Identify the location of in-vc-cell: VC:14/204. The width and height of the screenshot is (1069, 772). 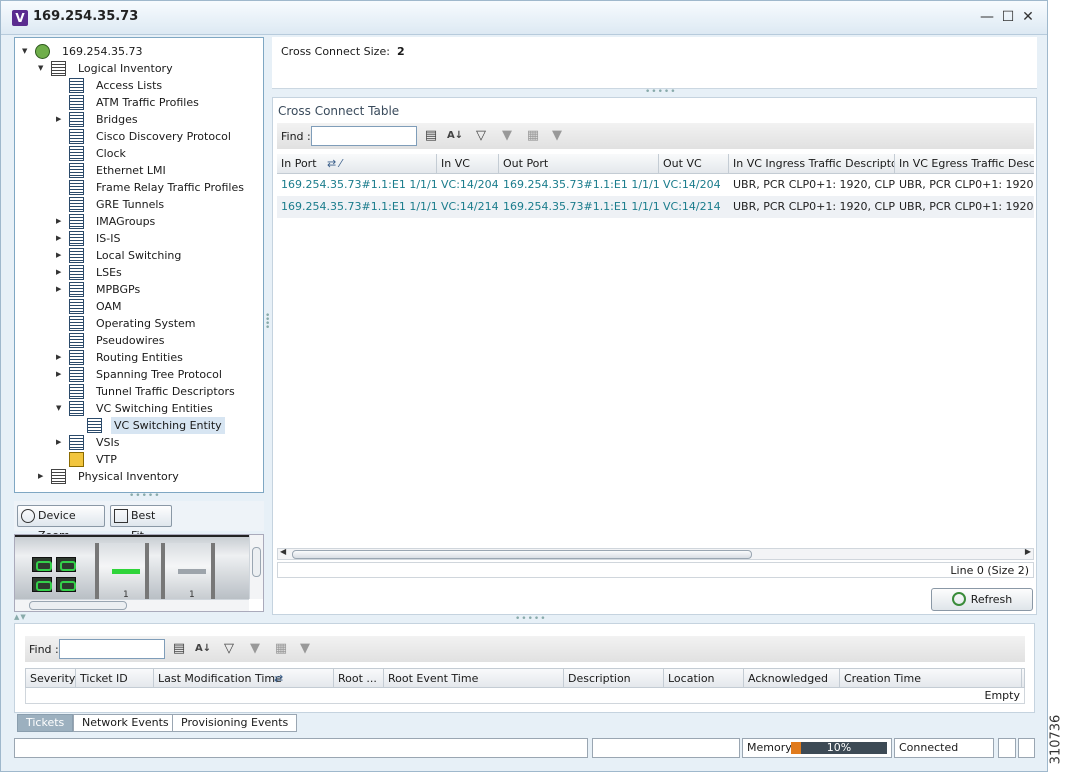
(468, 185).